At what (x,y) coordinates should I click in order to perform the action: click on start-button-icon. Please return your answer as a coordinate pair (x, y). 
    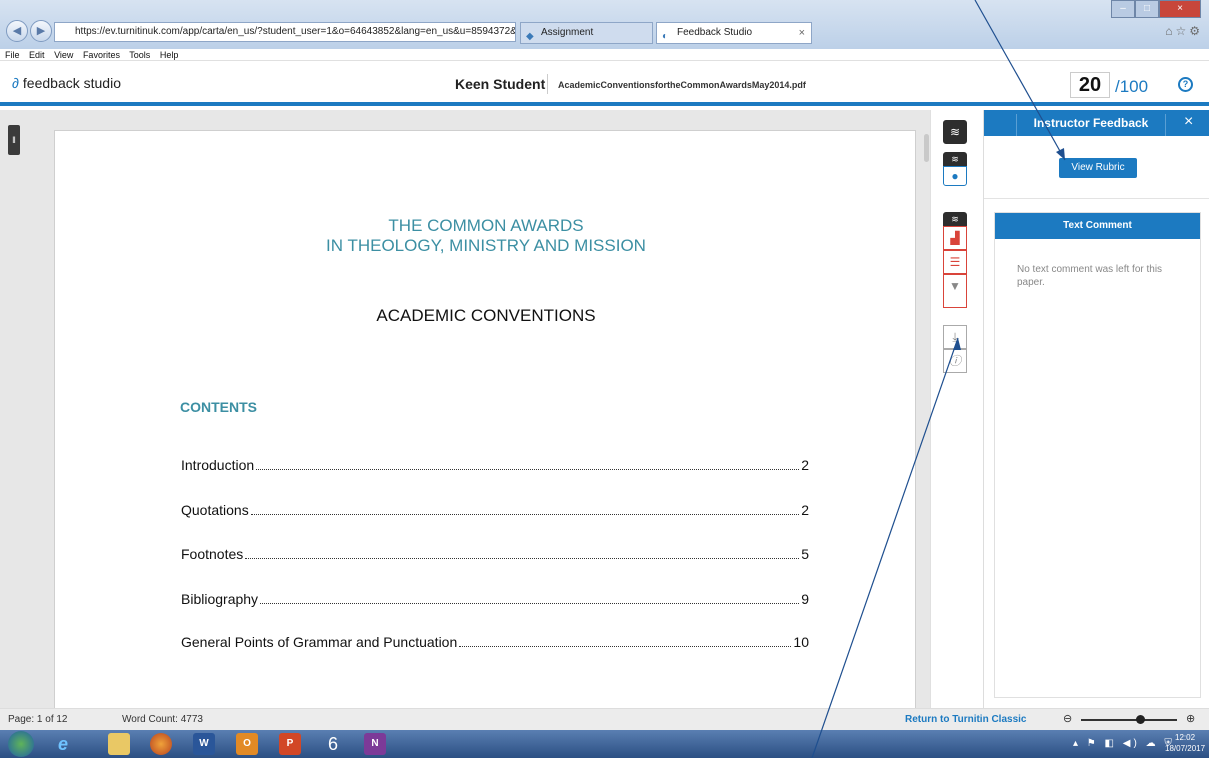
    Looking at the image, I should click on (21, 744).